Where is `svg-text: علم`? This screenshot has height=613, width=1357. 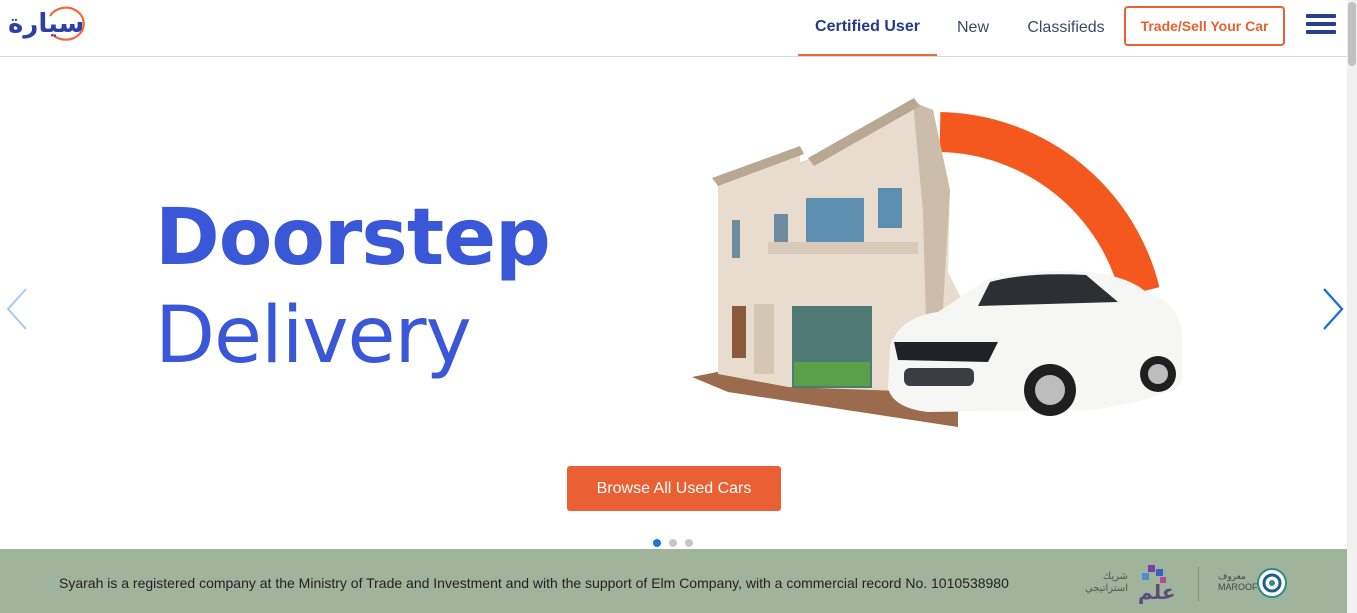
svg-text: علم is located at coordinates (1157, 592).